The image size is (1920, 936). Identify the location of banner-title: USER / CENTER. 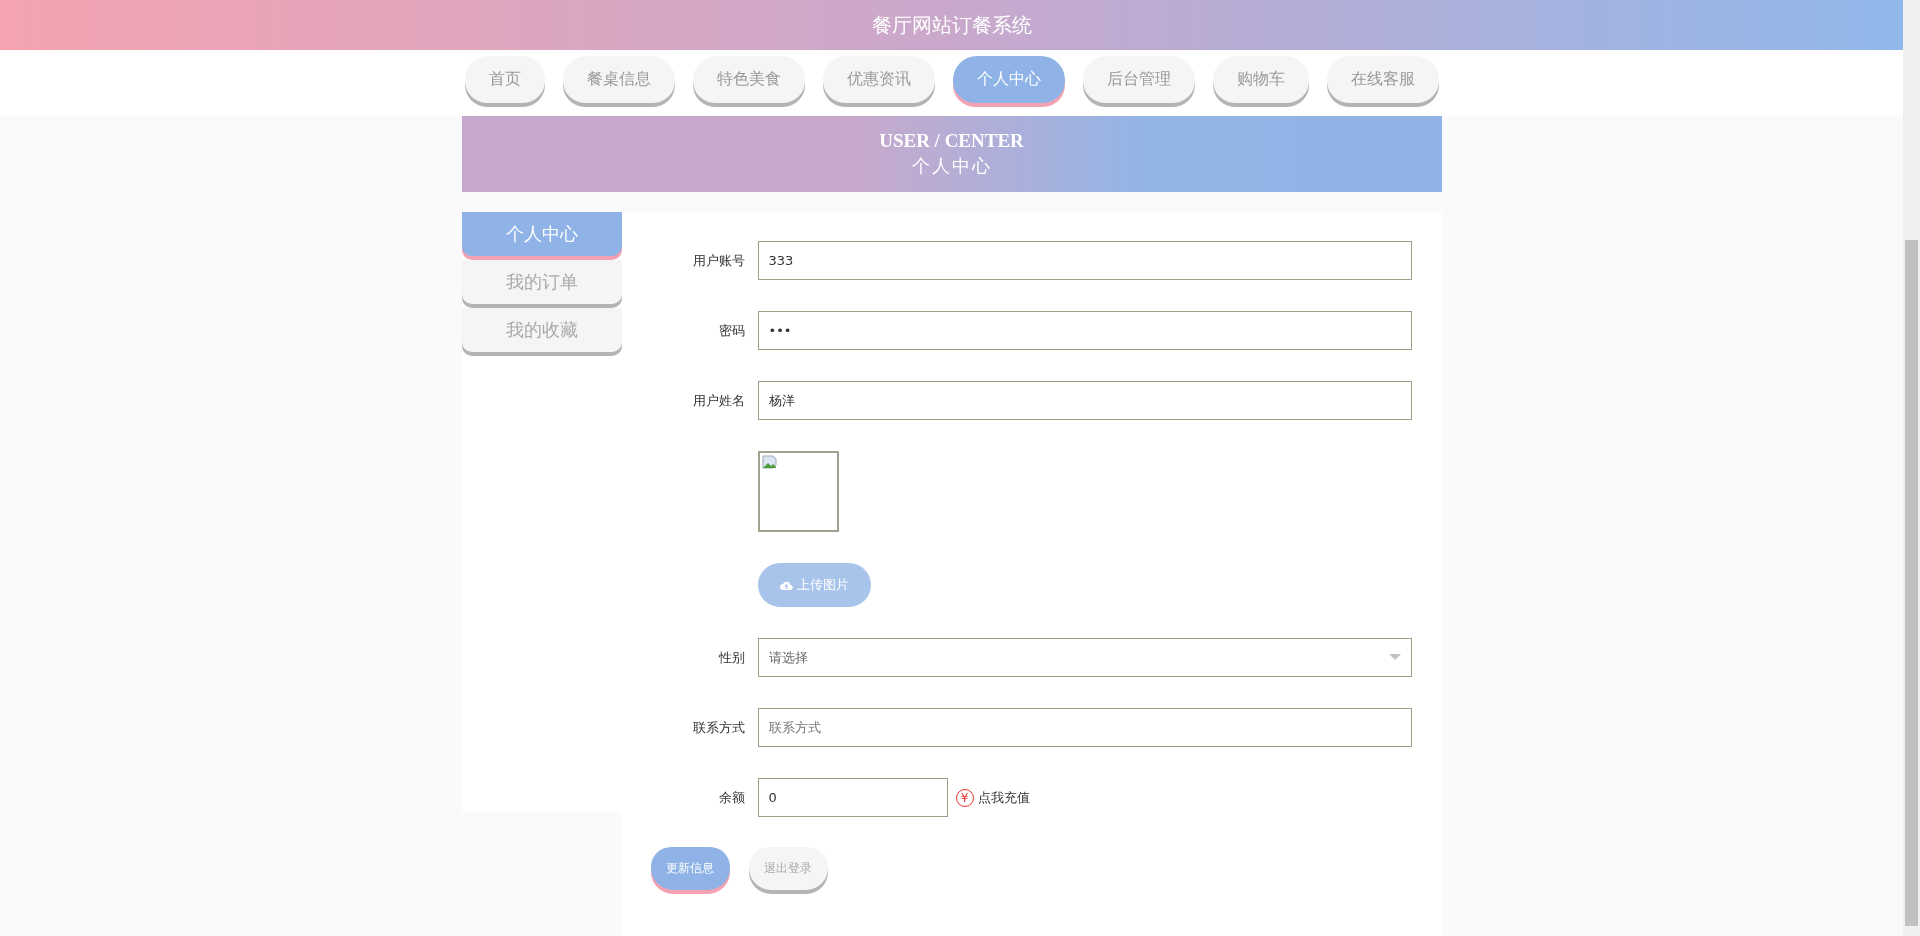
(951, 141).